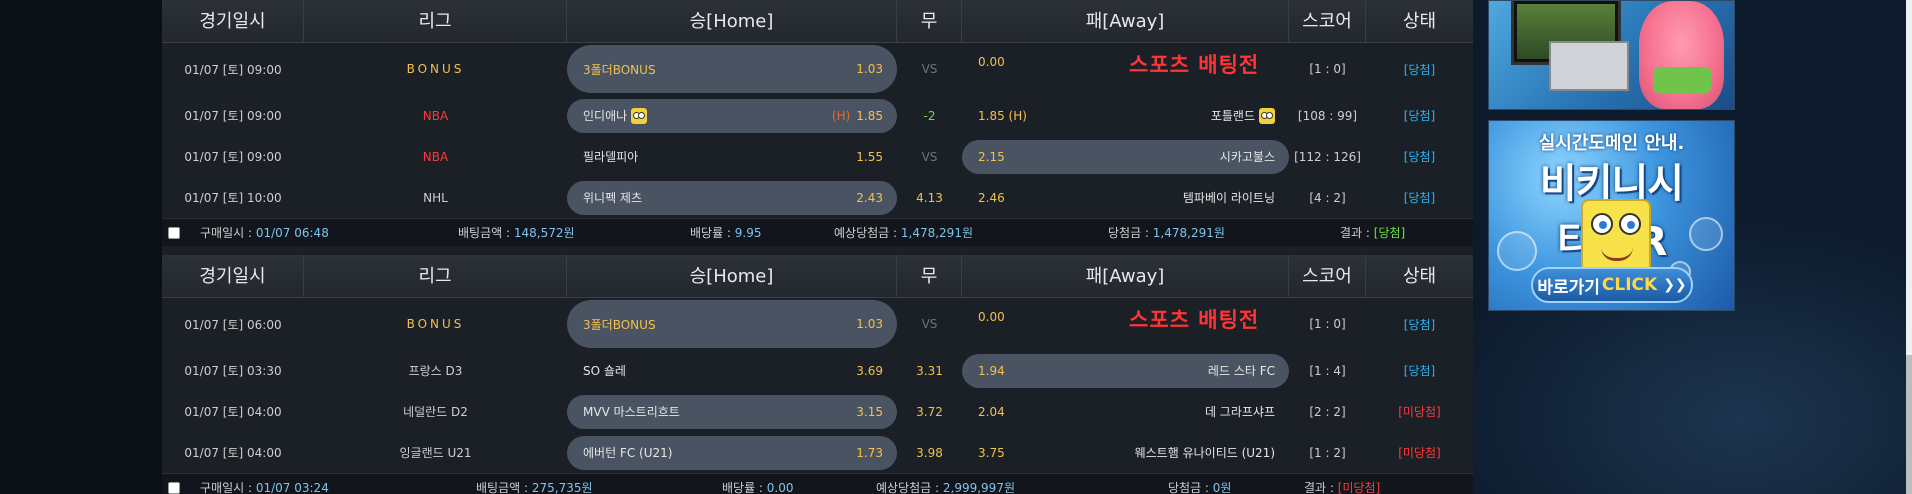 The width and height of the screenshot is (1912, 494). What do you see at coordinates (1204, 453) in the screenshot?
I see `away-team: 웨스트햄 유나이티드 (U21)` at bounding box center [1204, 453].